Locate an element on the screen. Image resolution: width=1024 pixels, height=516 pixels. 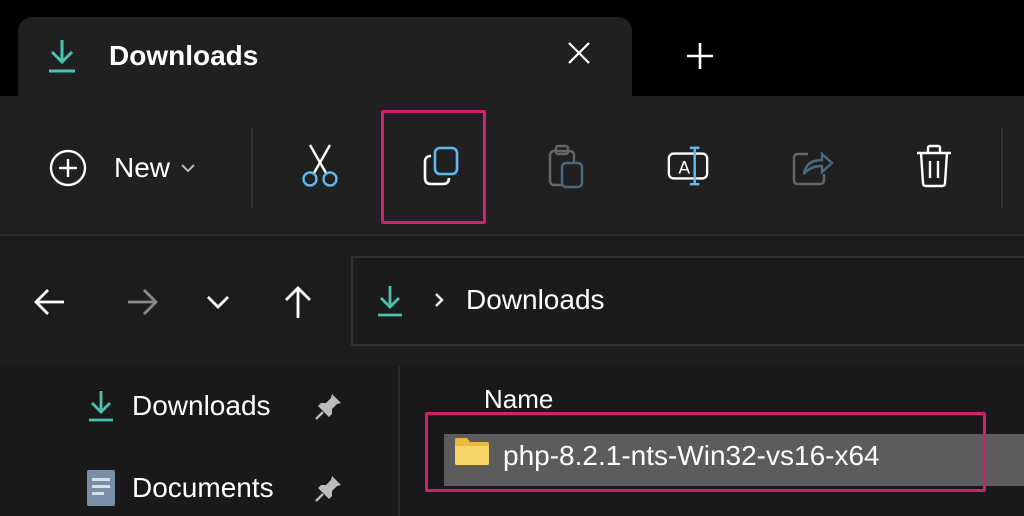
delete-button is located at coordinates (934, 166).